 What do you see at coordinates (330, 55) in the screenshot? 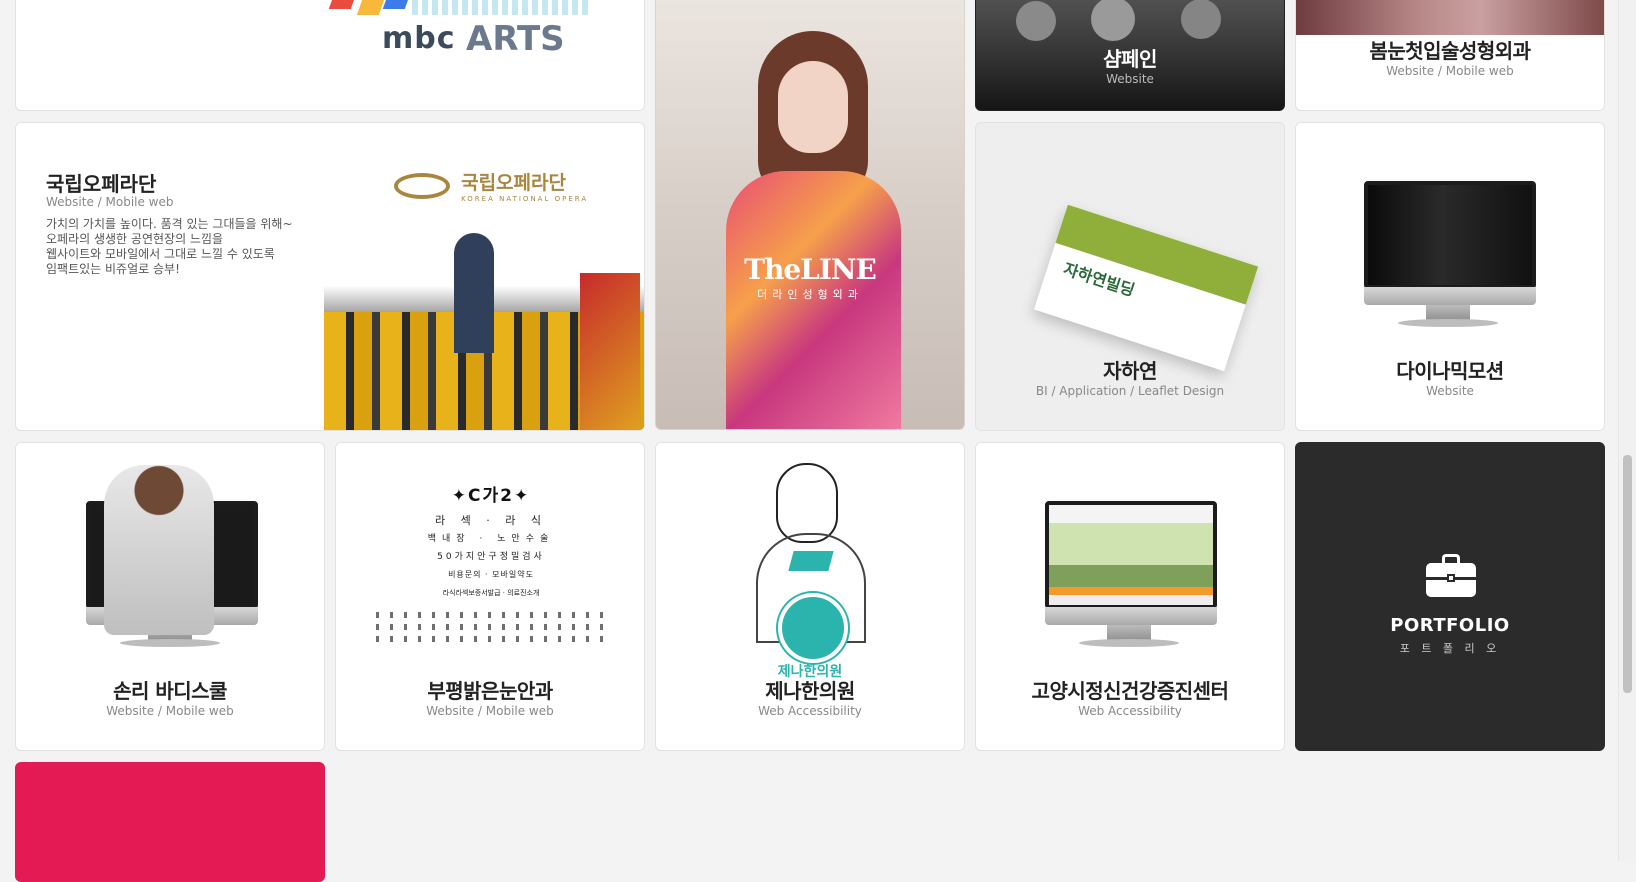
I see `card-mbc-arts: mbc ARTS` at bounding box center [330, 55].